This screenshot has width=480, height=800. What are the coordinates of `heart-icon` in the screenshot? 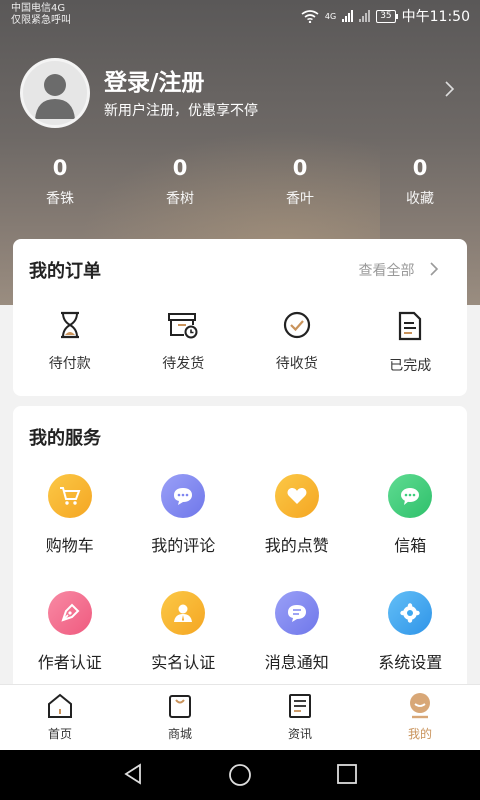 It's located at (296, 496).